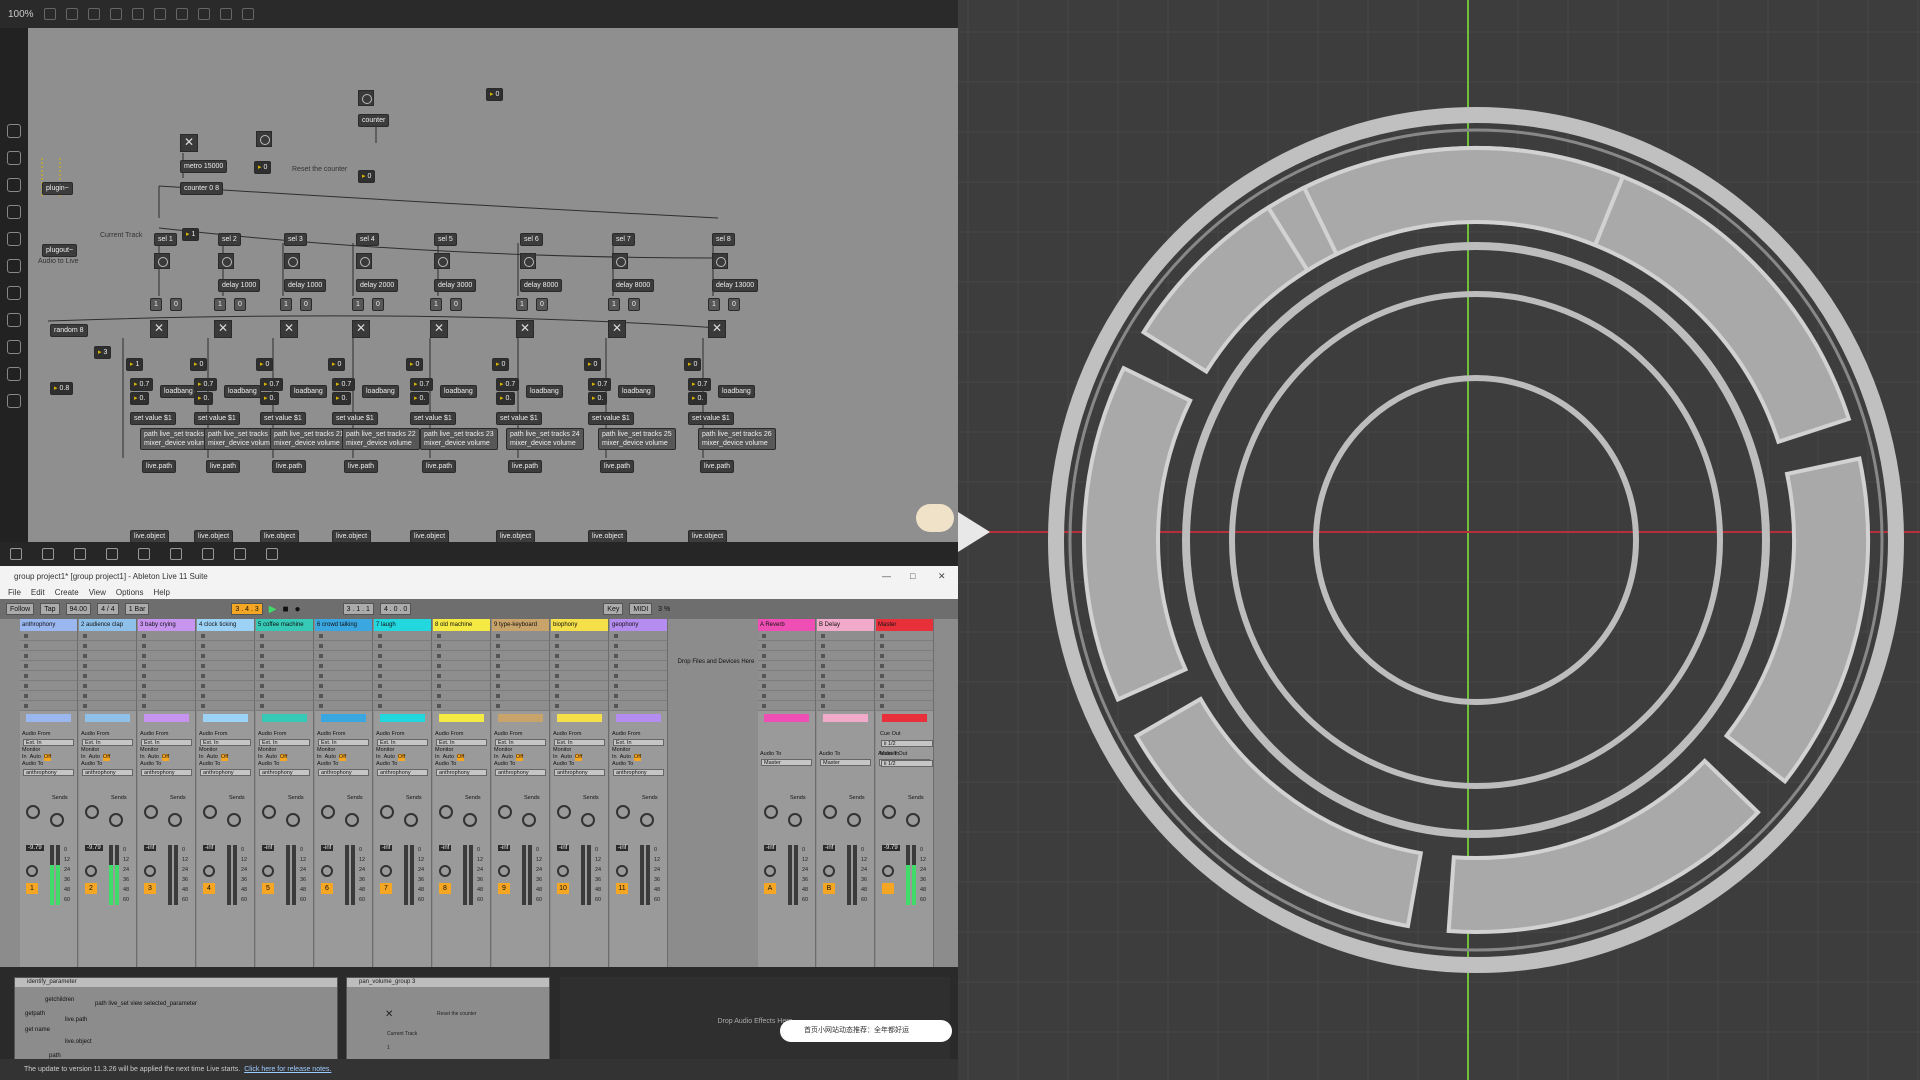 The image size is (1920, 1080). Describe the element at coordinates (445, 239) in the screenshot. I see `sel-object: sel 5` at that location.